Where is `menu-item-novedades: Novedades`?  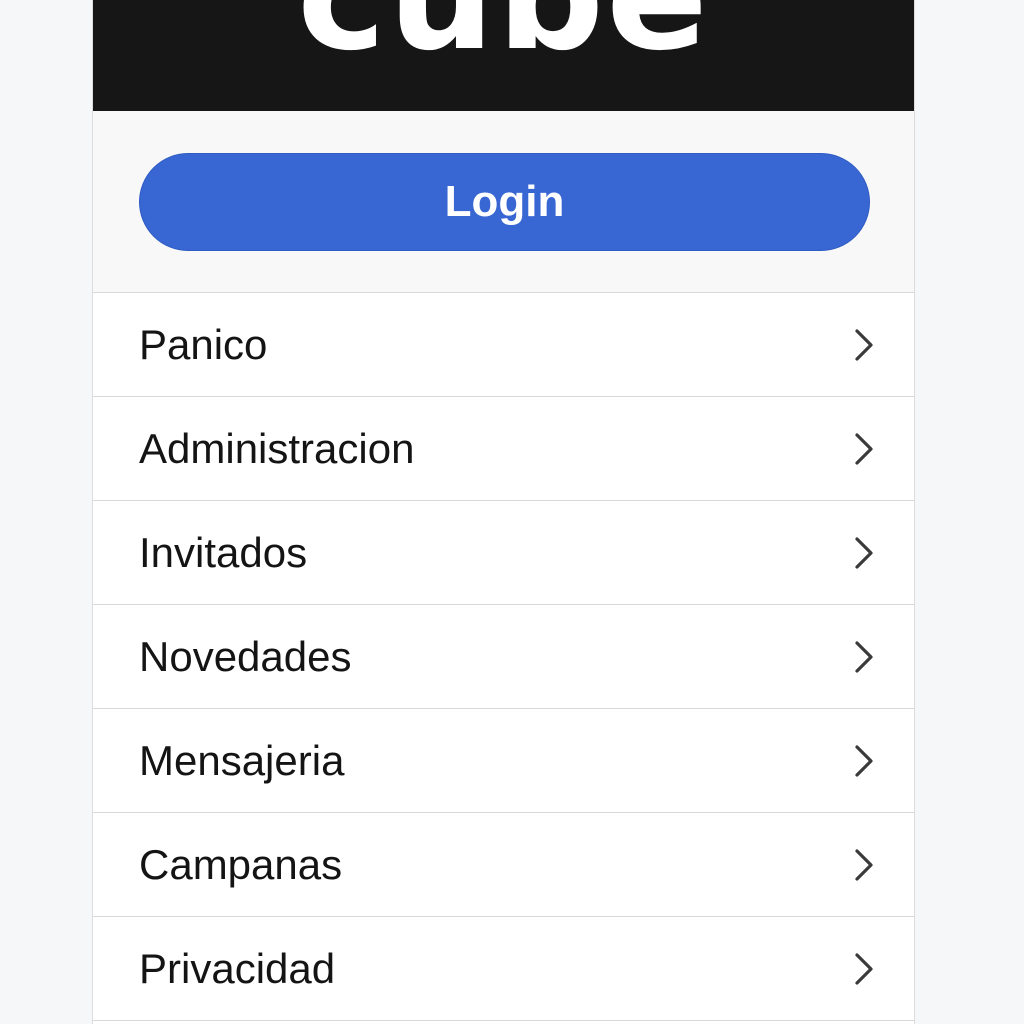 menu-item-novedades: Novedades is located at coordinates (503, 657).